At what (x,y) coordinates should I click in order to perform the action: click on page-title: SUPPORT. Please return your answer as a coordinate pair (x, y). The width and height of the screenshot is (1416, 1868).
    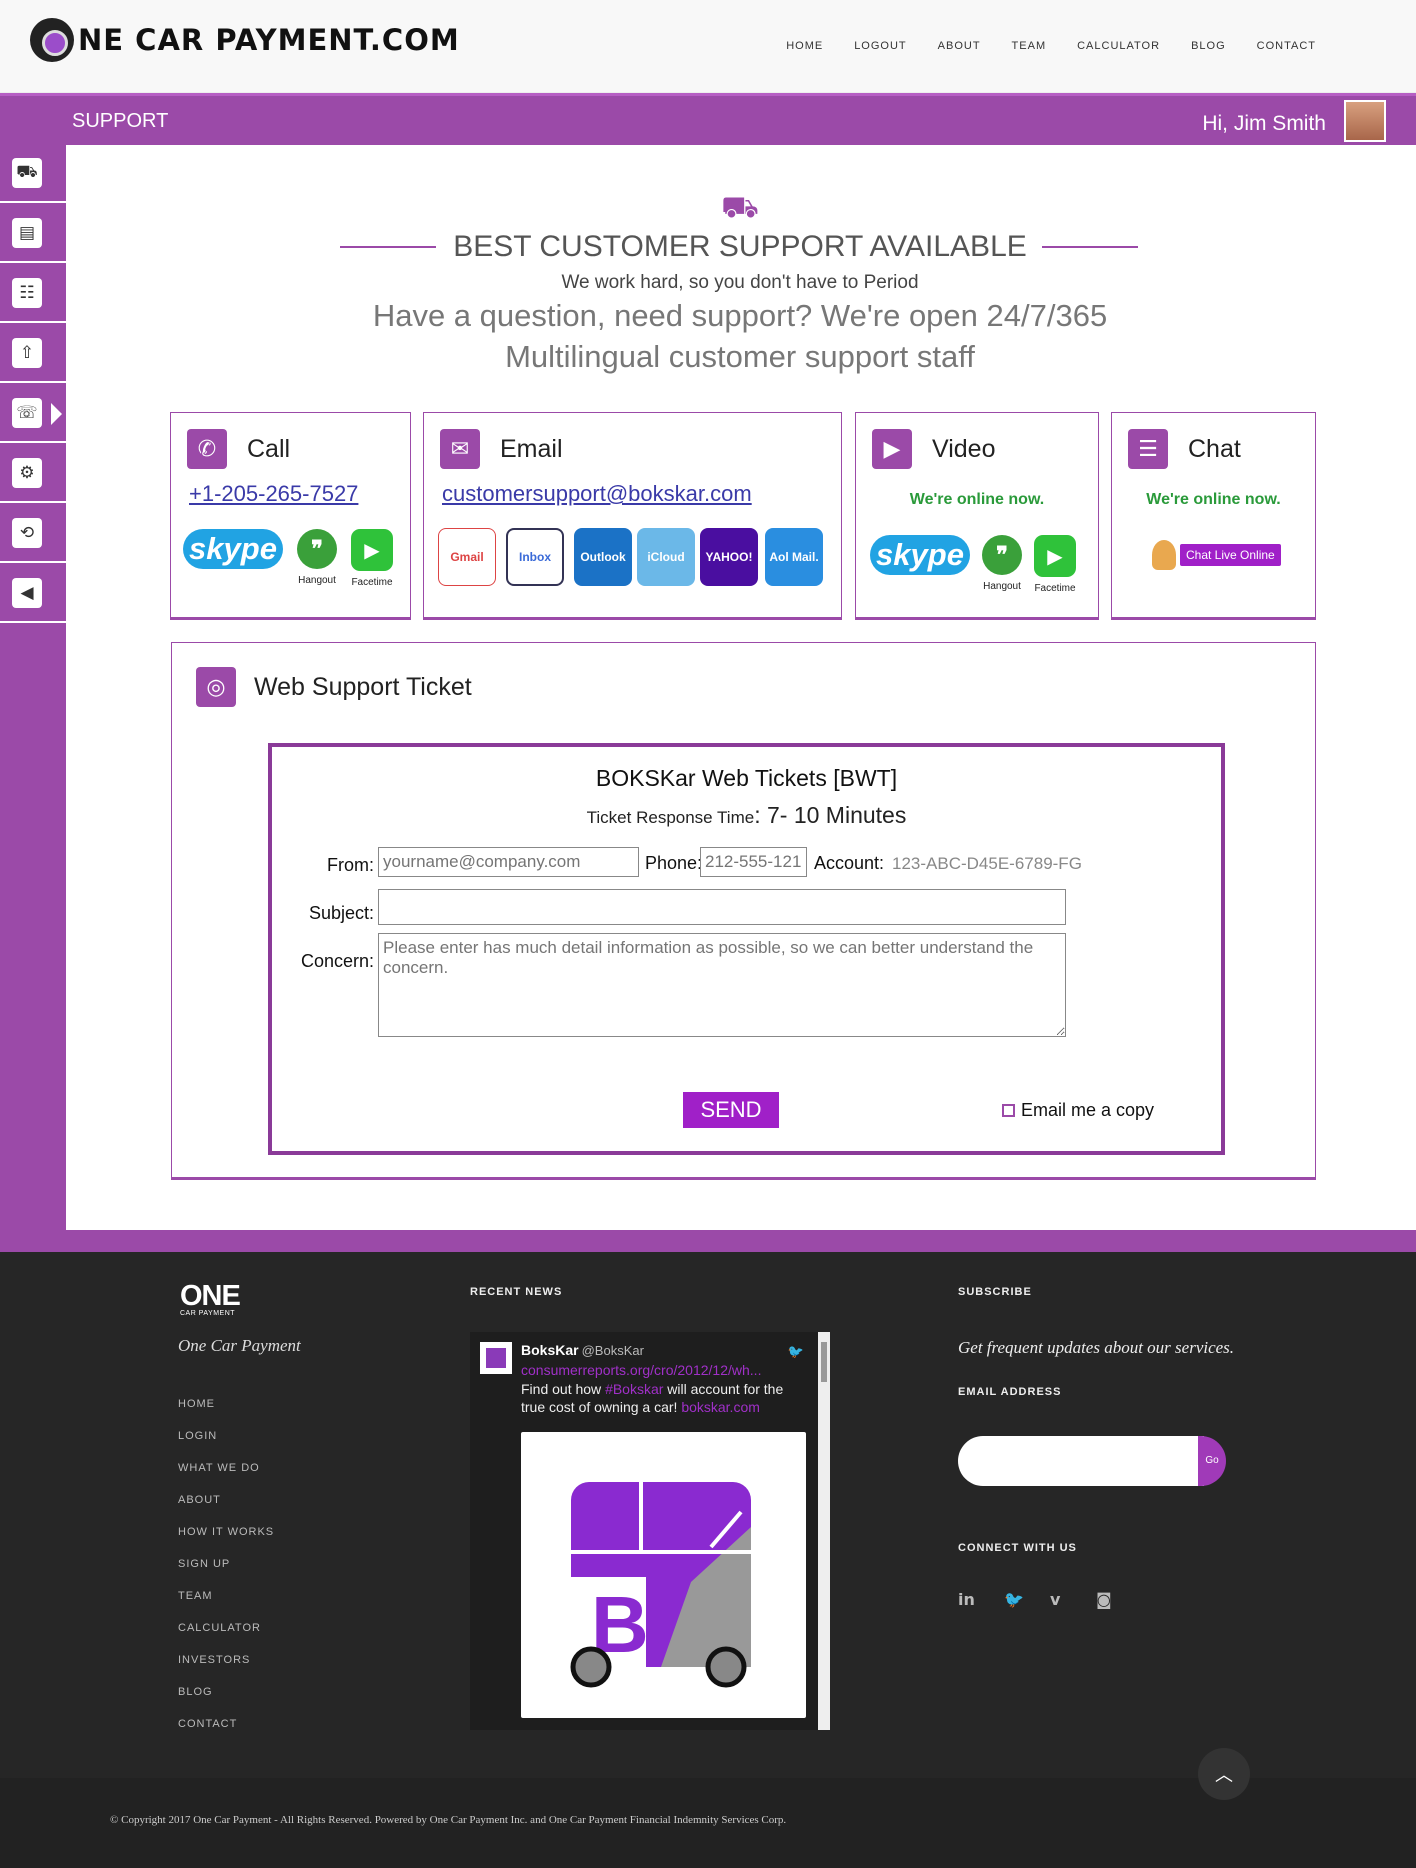
    Looking at the image, I should click on (120, 121).